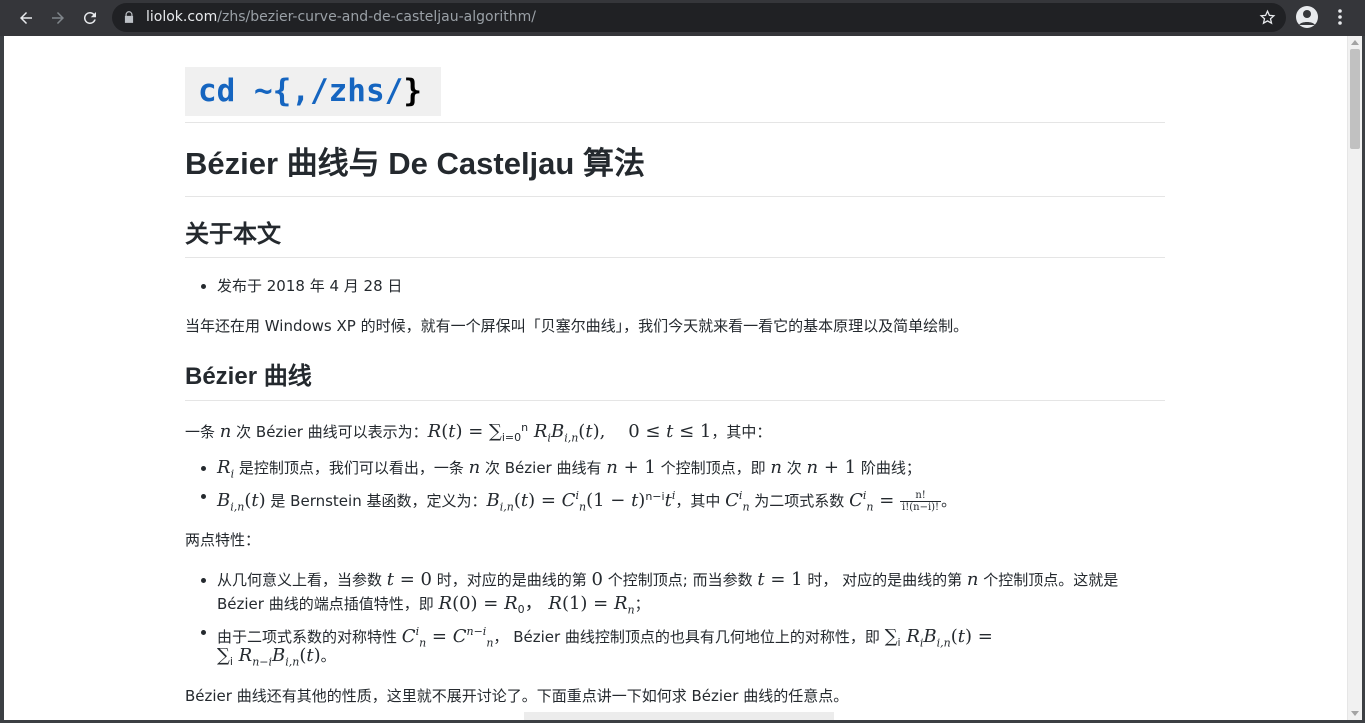 Image resolution: width=1365 pixels, height=723 pixels. Describe the element at coordinates (58, 18) in the screenshot. I see `forward-arrow-icon` at that location.